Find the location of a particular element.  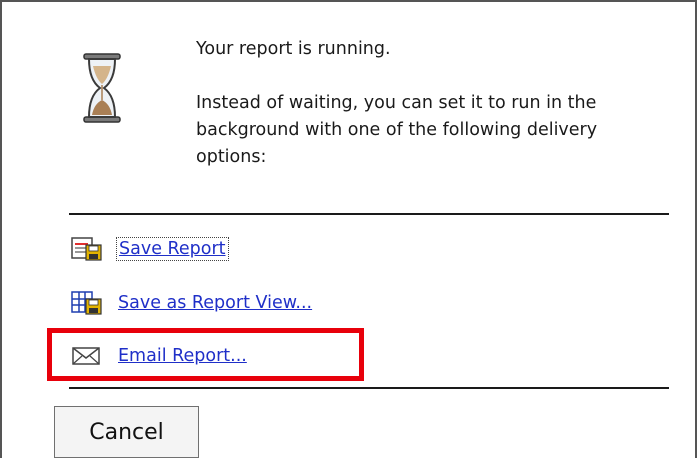

divider-bottom is located at coordinates (369, 388).